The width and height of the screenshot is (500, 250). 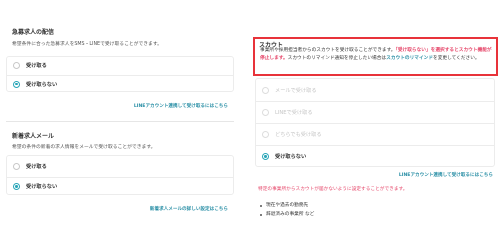 What do you see at coordinates (375, 156) in the screenshot?
I see `scout-option-decline: 受け取らない` at bounding box center [375, 156].